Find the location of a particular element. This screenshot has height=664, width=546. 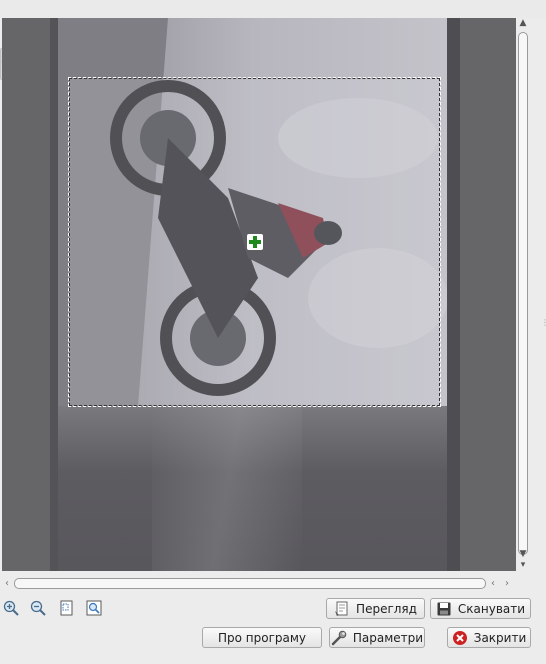

scan-button-label: Сканувати is located at coordinates (491, 608).